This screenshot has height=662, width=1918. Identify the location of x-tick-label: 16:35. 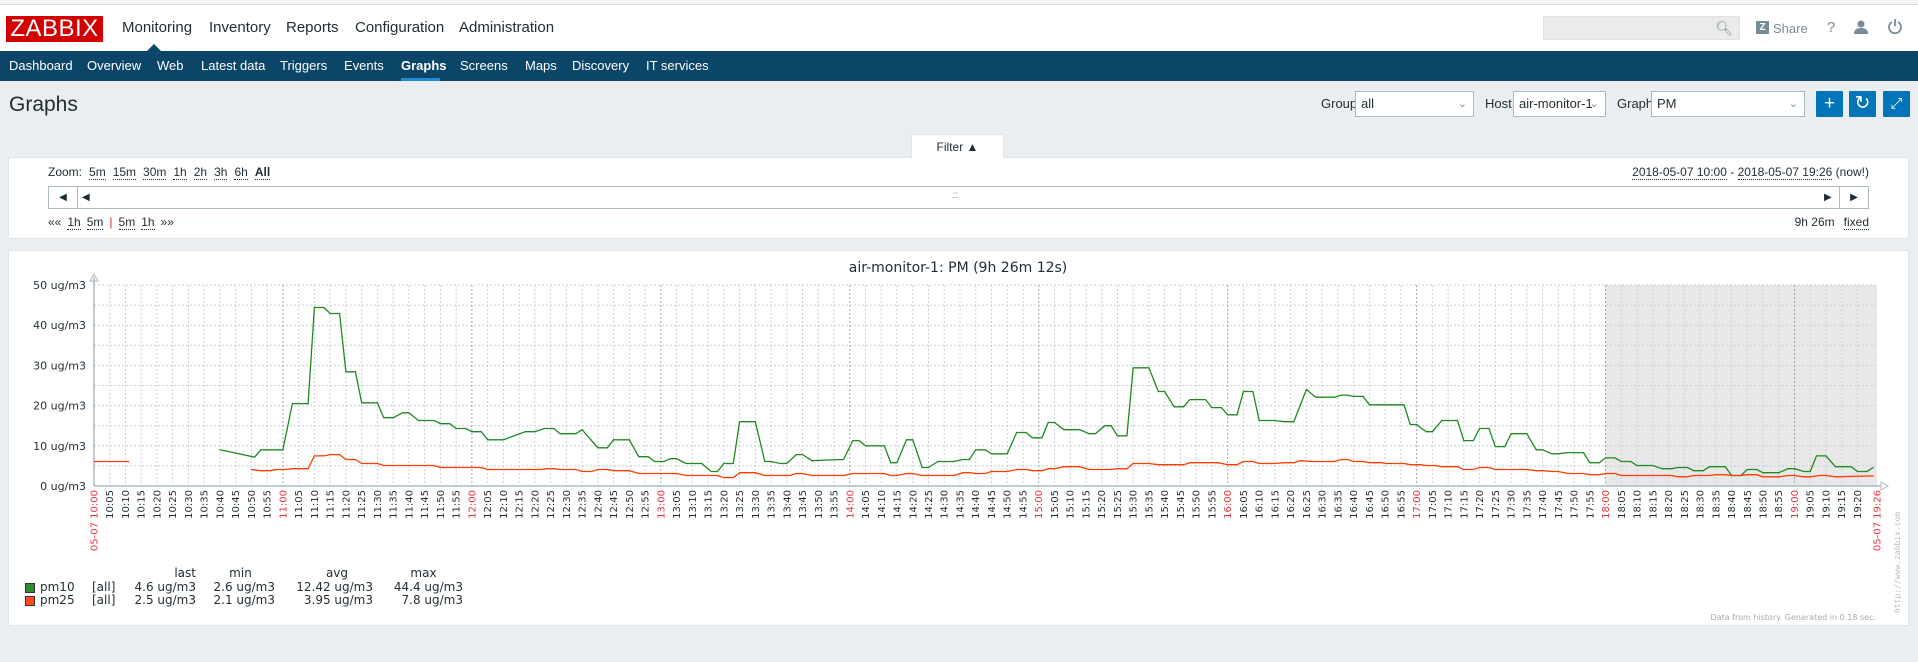
(1338, 504).